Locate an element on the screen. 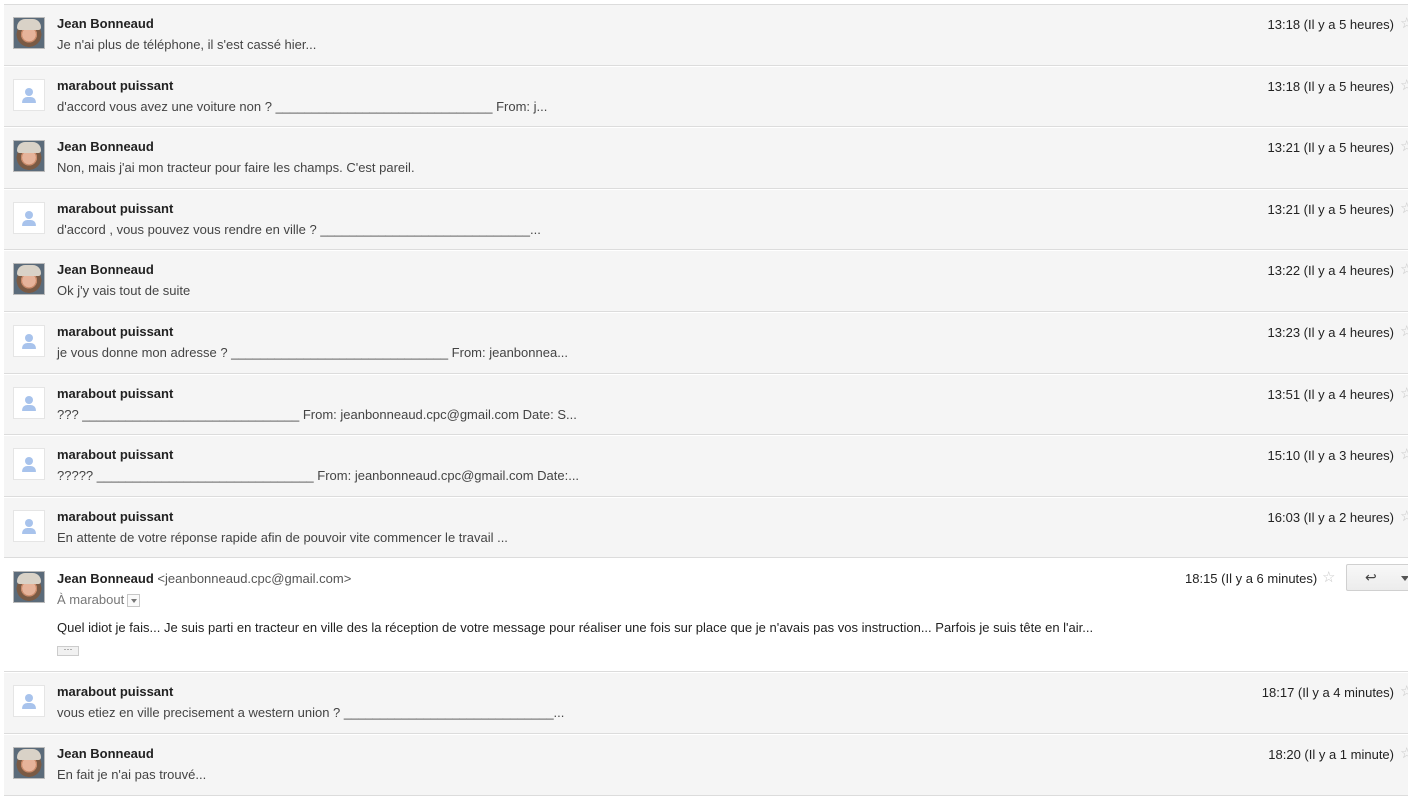 The width and height of the screenshot is (1408, 796). message-date: 13:22 (Il y a 4 heures) is located at coordinates (1330, 271).